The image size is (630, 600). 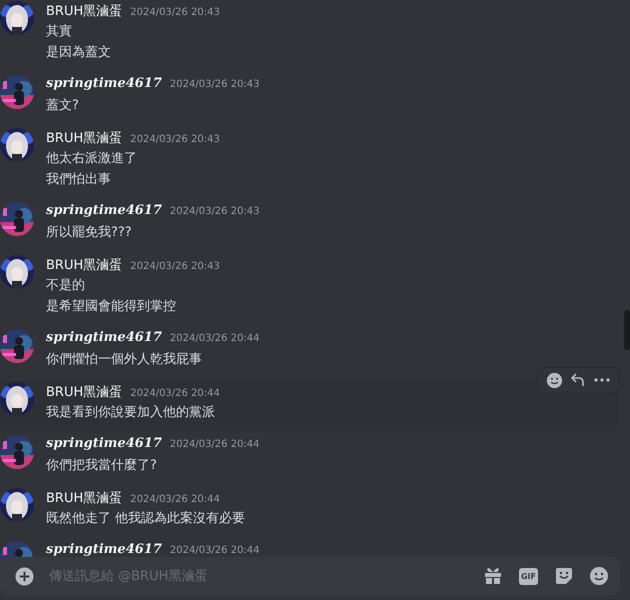 What do you see at coordinates (63, 106) in the screenshot?
I see `message-text: 蓋文?` at bounding box center [63, 106].